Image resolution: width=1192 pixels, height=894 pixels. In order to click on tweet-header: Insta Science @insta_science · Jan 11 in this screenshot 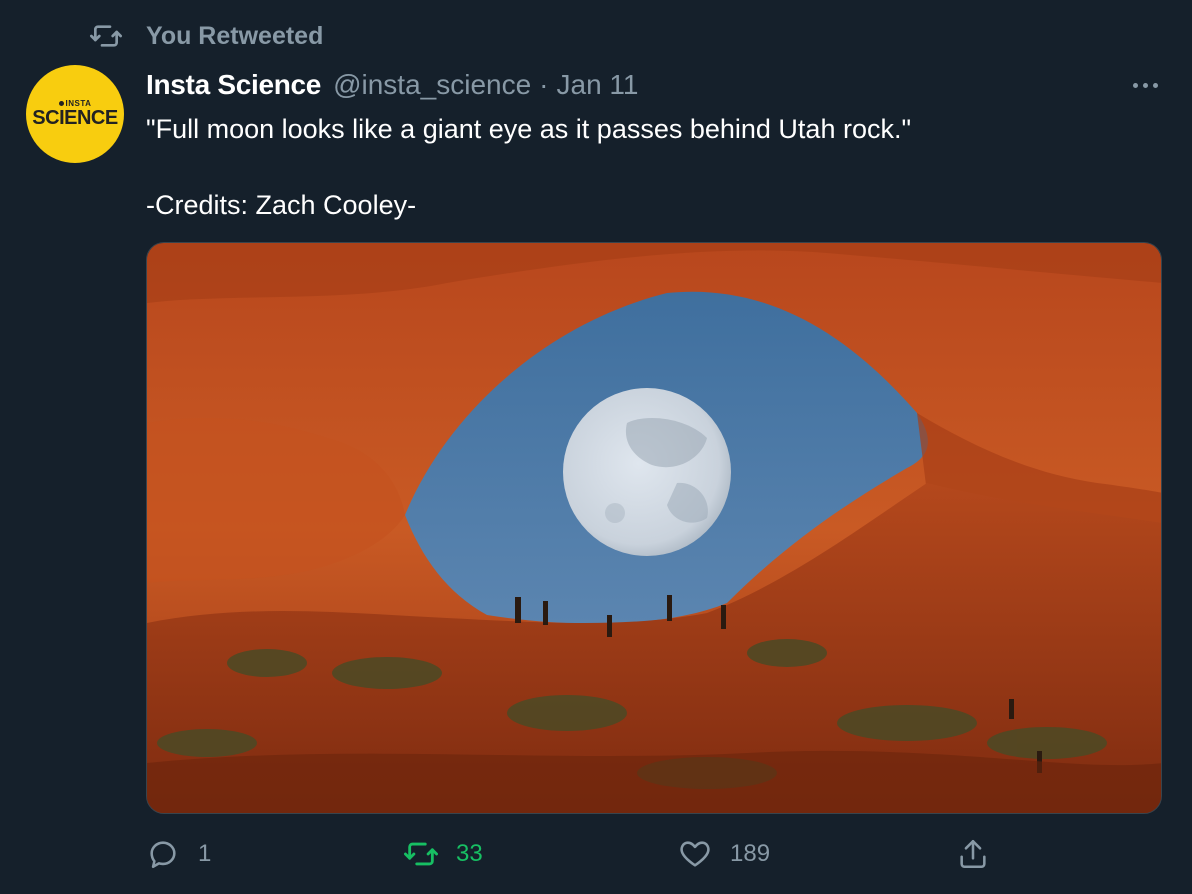, I will do `click(392, 85)`.